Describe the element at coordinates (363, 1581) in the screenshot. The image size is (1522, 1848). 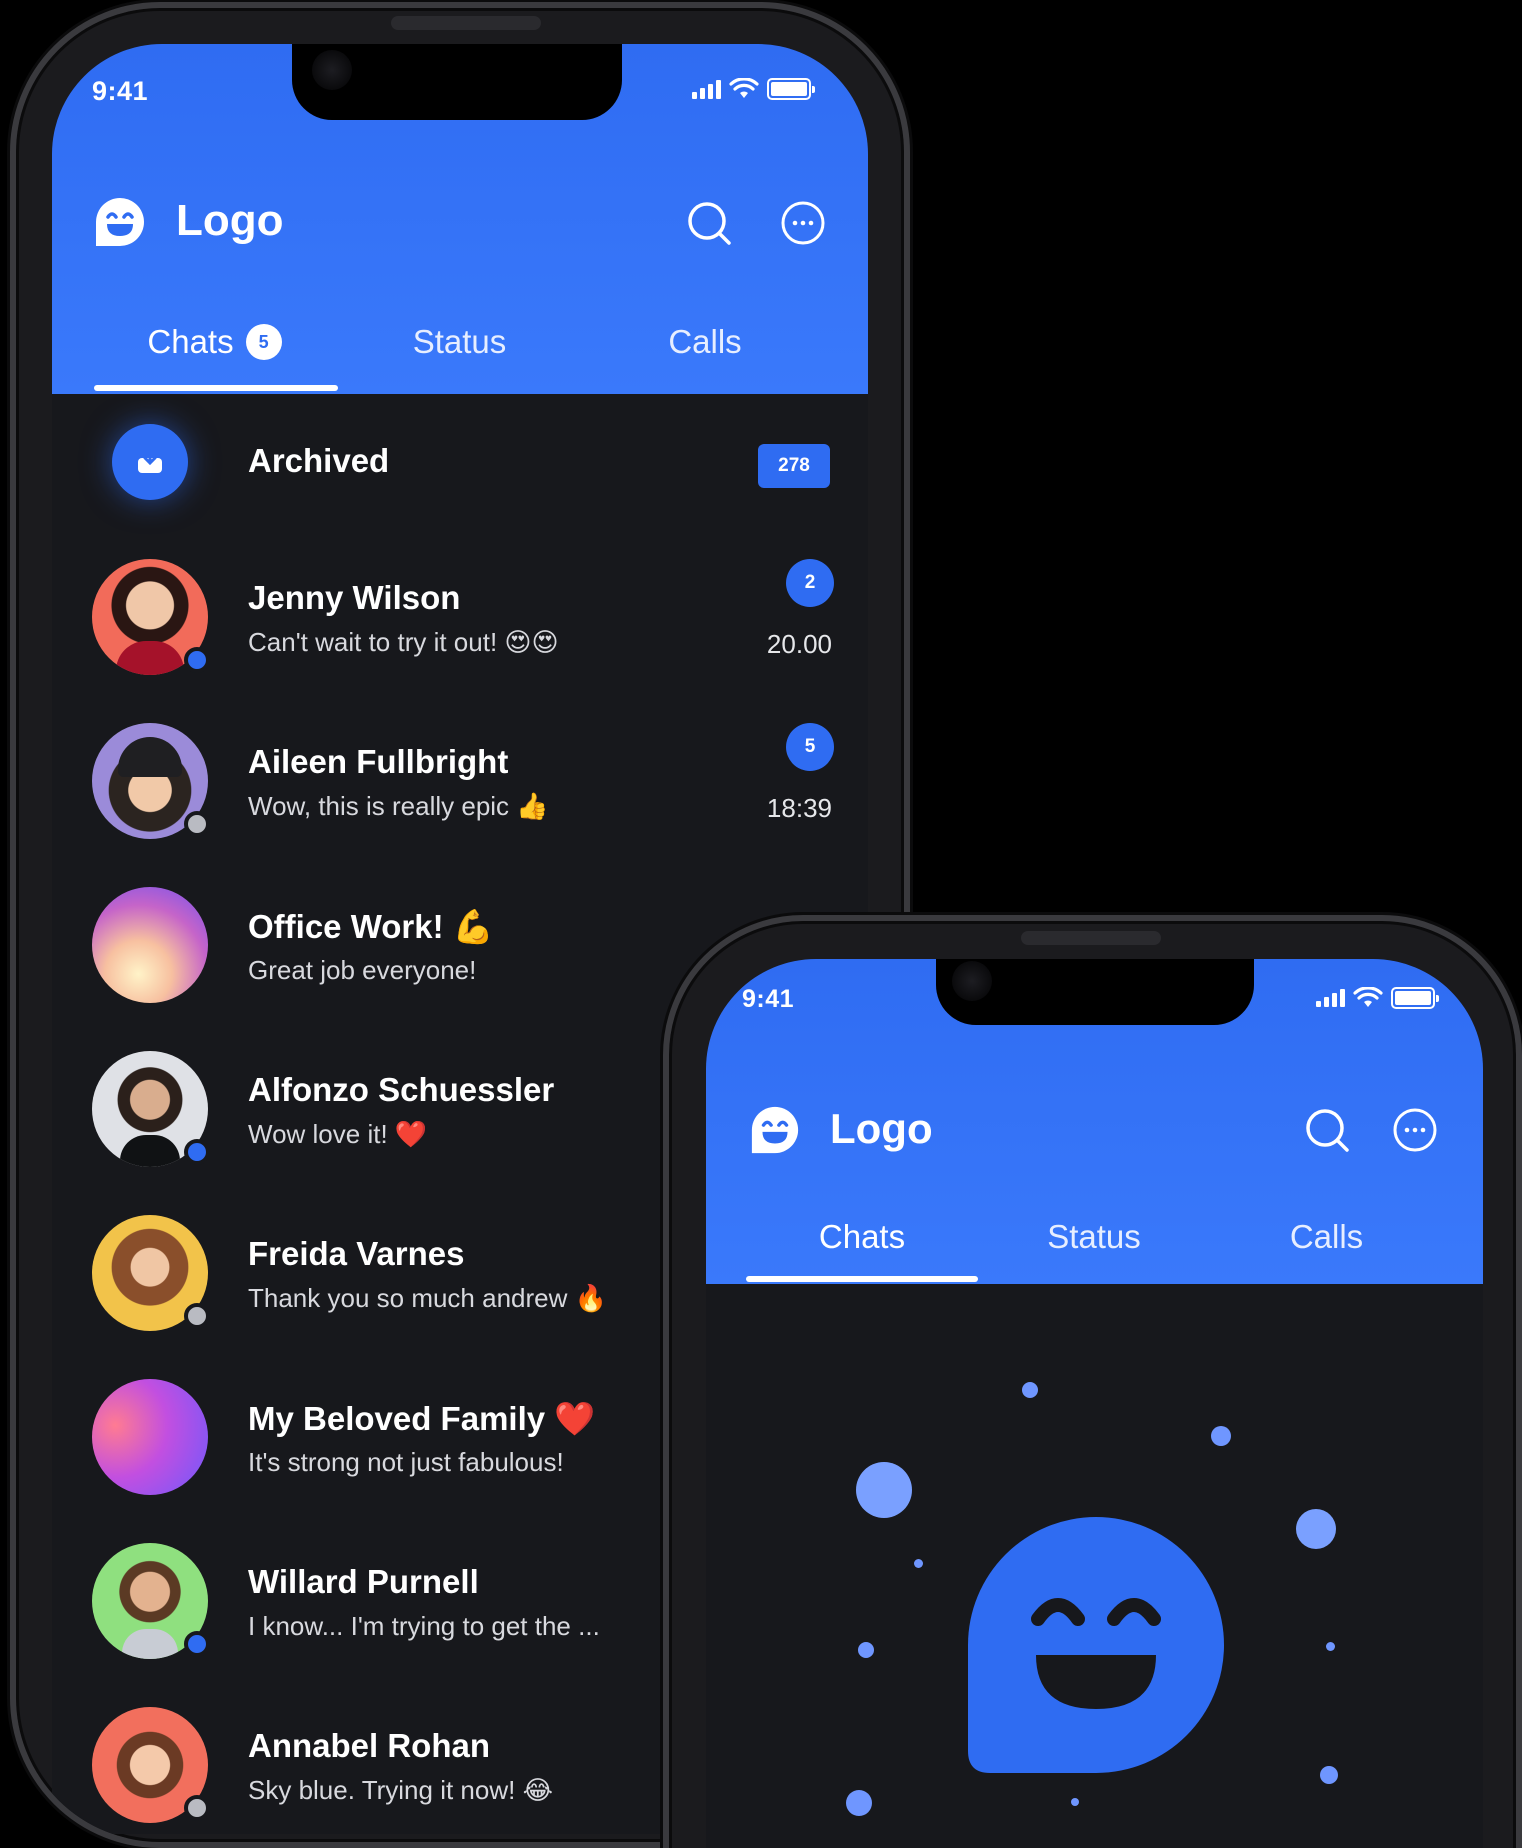
I see `contact-name: Willard Purnell` at that location.